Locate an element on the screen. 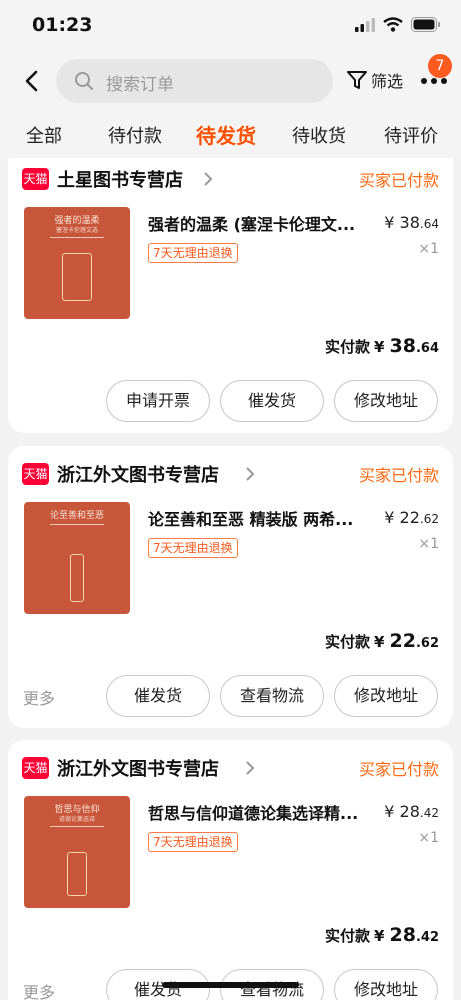 The width and height of the screenshot is (461, 1000). filter-icon is located at coordinates (357, 80).